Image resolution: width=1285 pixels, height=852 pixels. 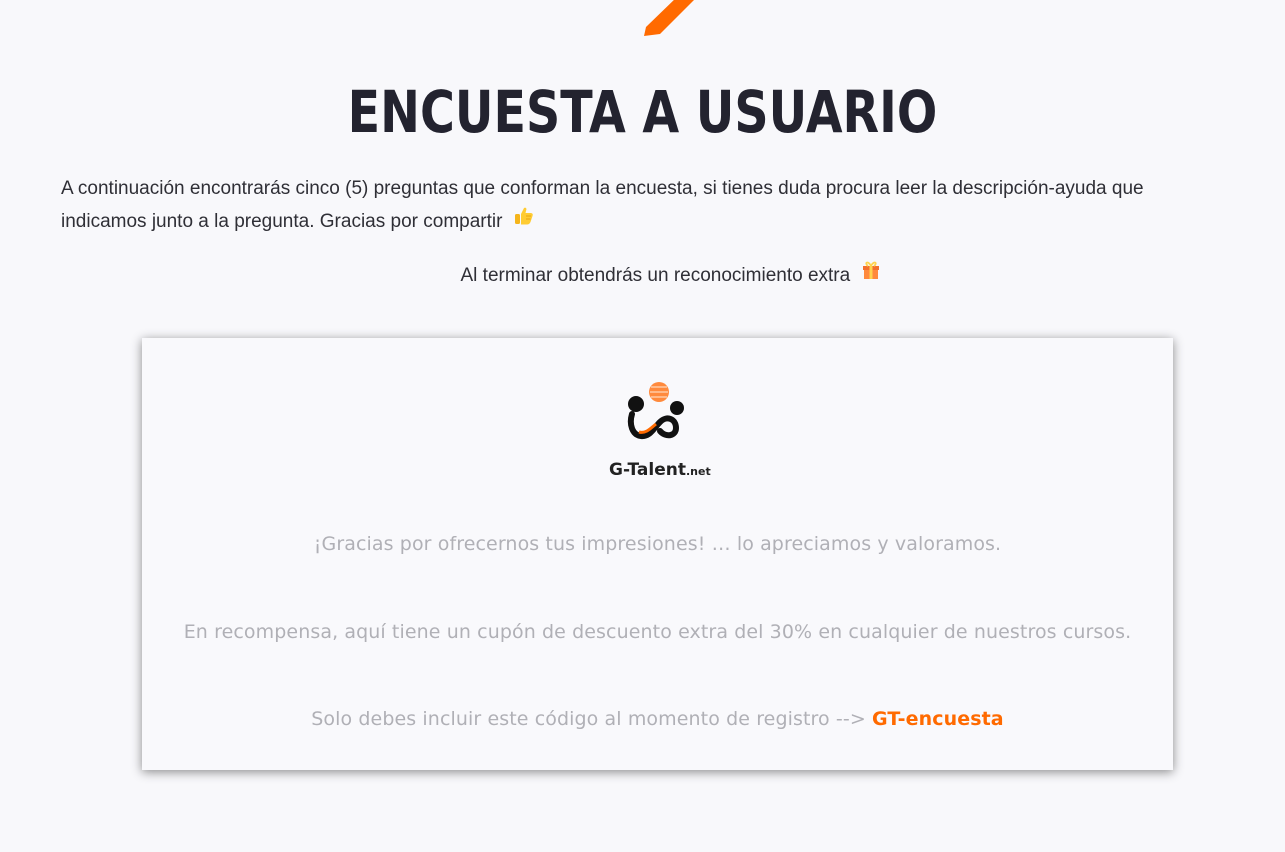 I want to click on g-talent-logo: G-Talent.net, so click(x=654, y=425).